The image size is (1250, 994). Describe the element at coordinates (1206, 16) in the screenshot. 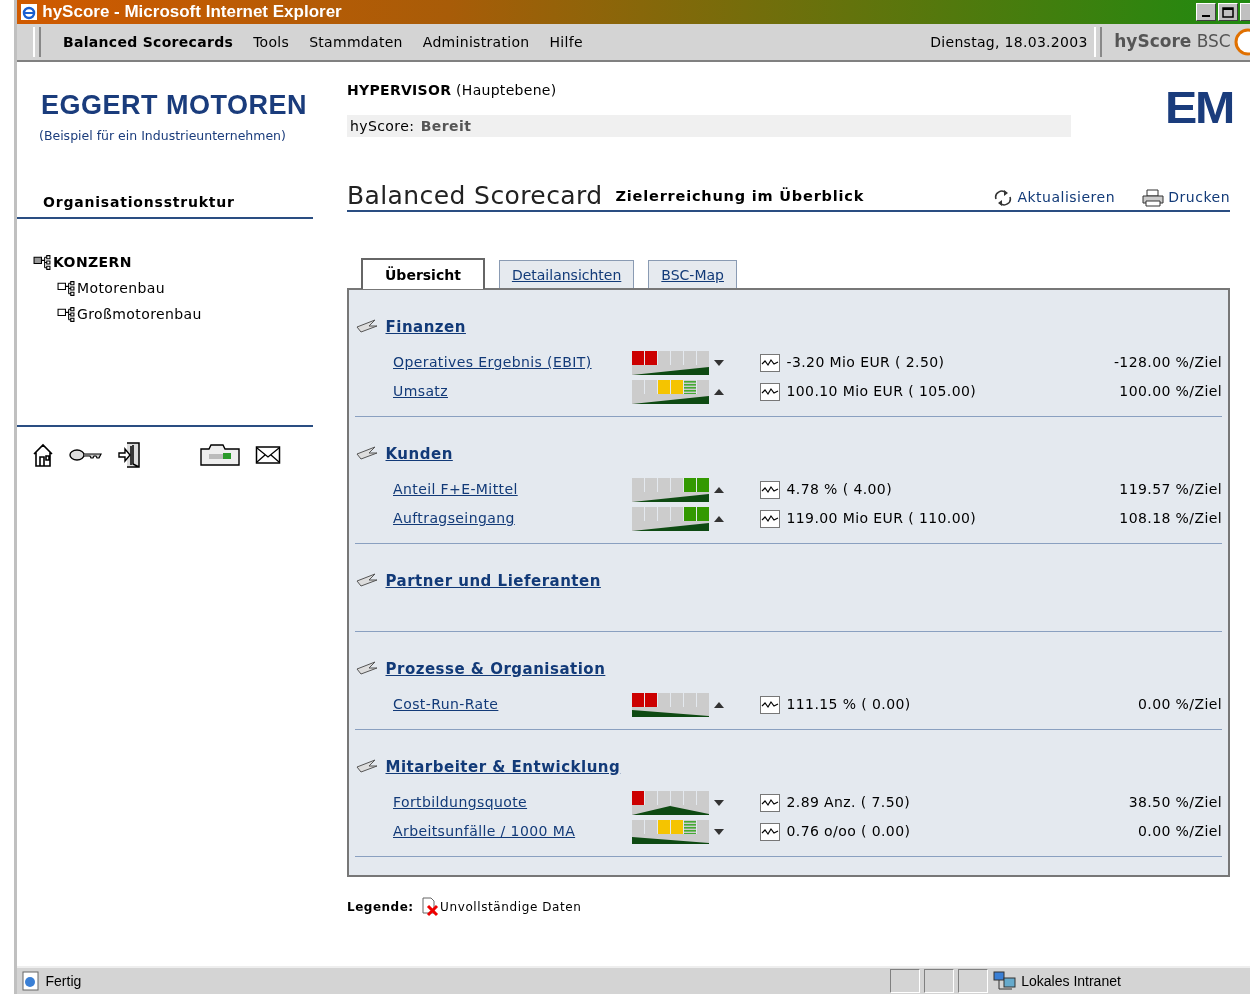

I see `minimize-icon` at that location.